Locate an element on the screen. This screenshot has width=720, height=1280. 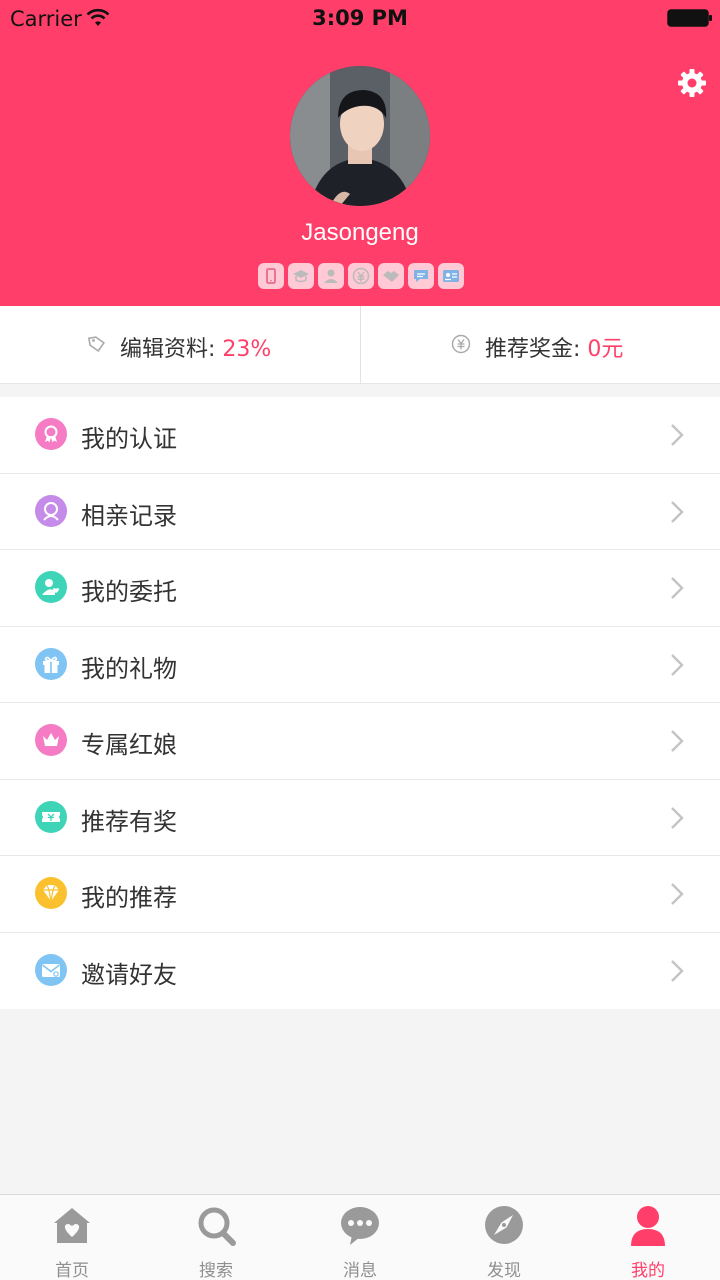
menu-item-dating-records: 相亲记录 is located at coordinates (360, 512).